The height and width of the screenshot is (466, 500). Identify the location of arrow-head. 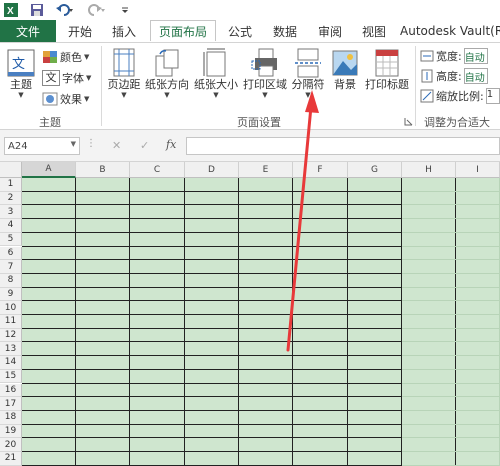
(312, 101).